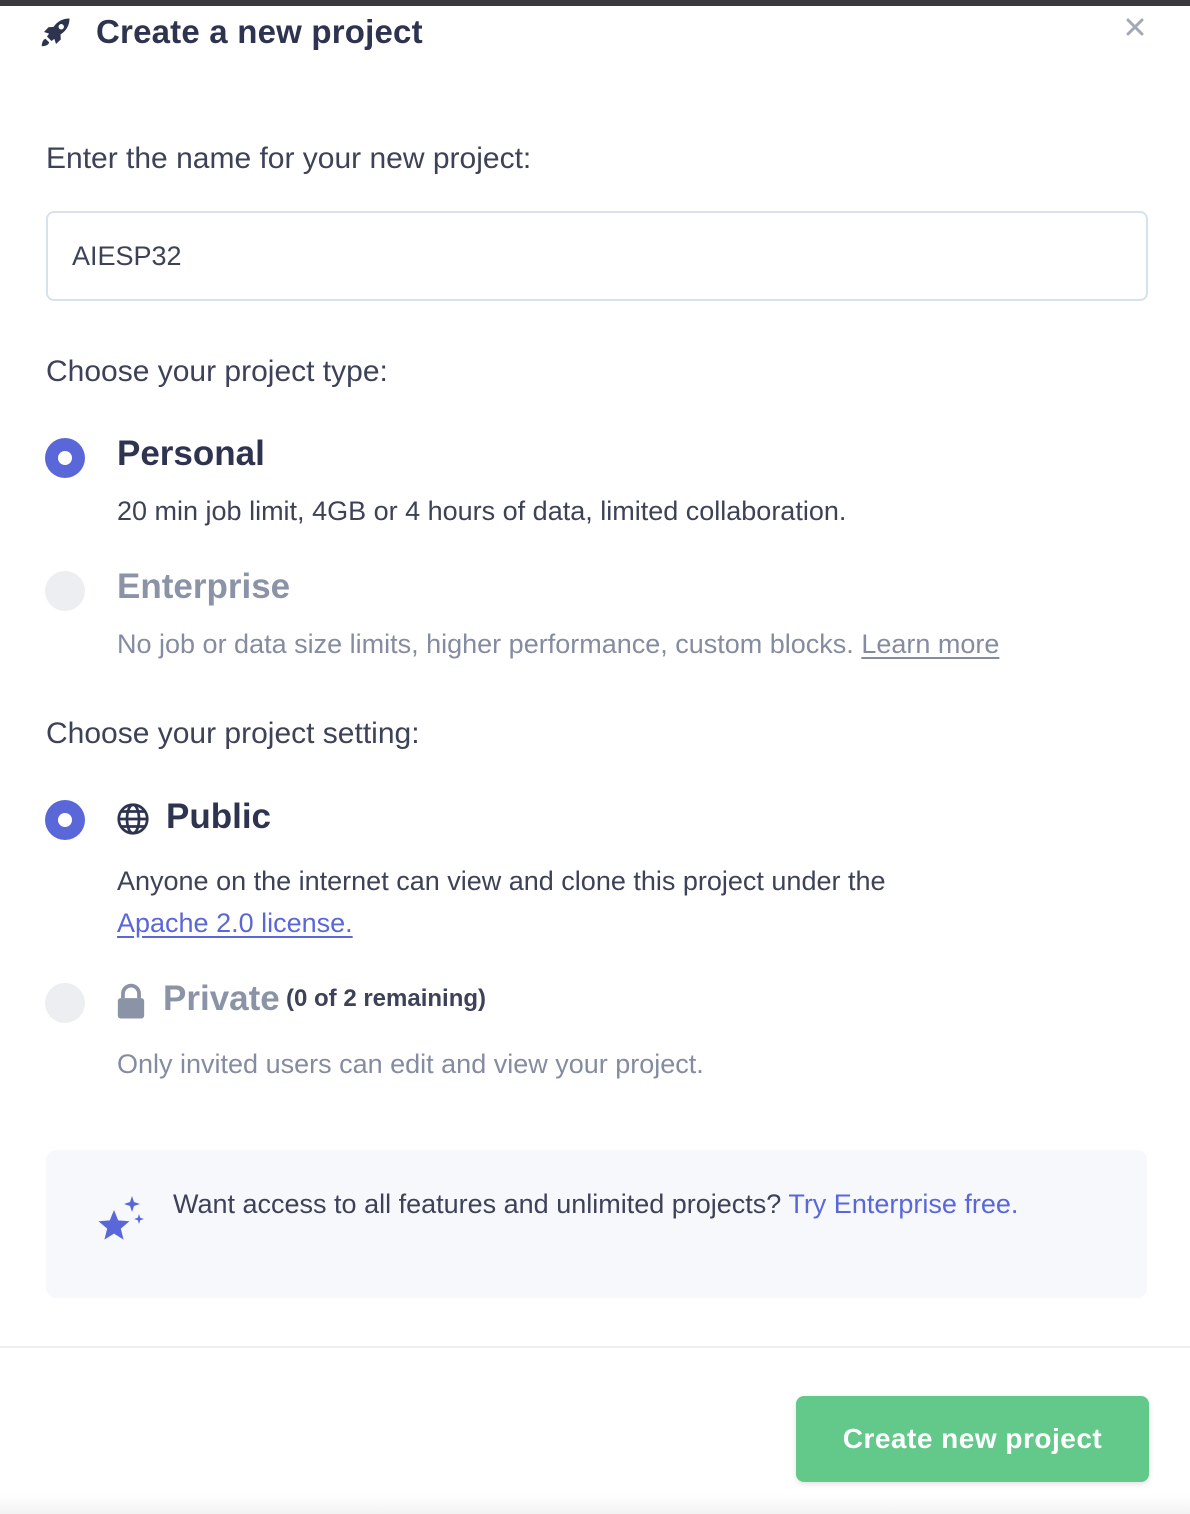  I want to click on rocket-icon, so click(56, 32).